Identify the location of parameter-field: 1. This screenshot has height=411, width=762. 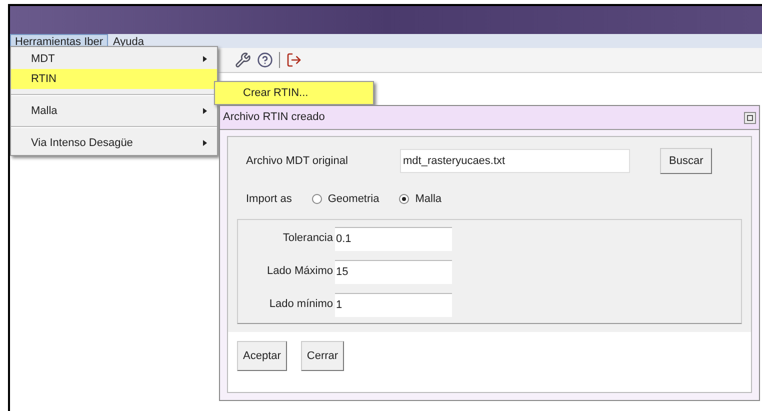
(393, 304).